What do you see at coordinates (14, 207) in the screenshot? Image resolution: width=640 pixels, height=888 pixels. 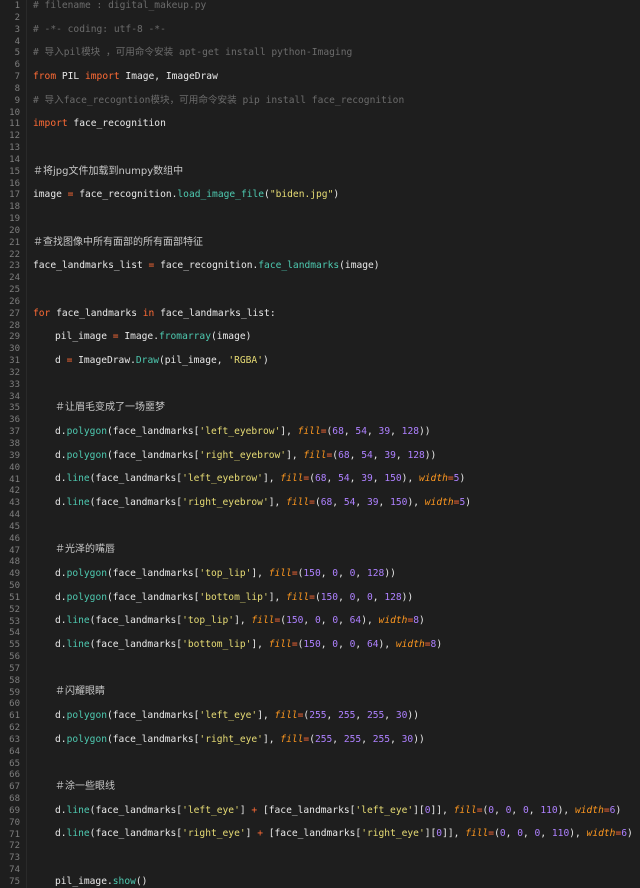 I see `line-number: 18` at bounding box center [14, 207].